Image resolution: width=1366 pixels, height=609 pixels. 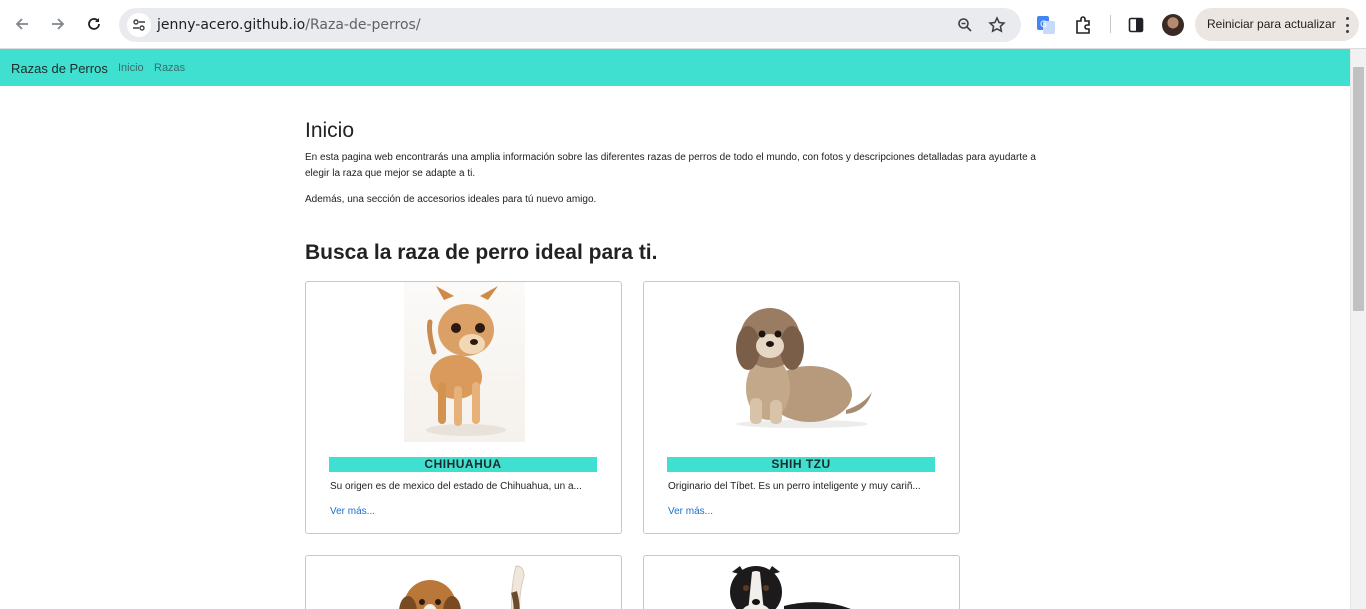 I want to click on svg-text: G, so click(x=1043, y=25).